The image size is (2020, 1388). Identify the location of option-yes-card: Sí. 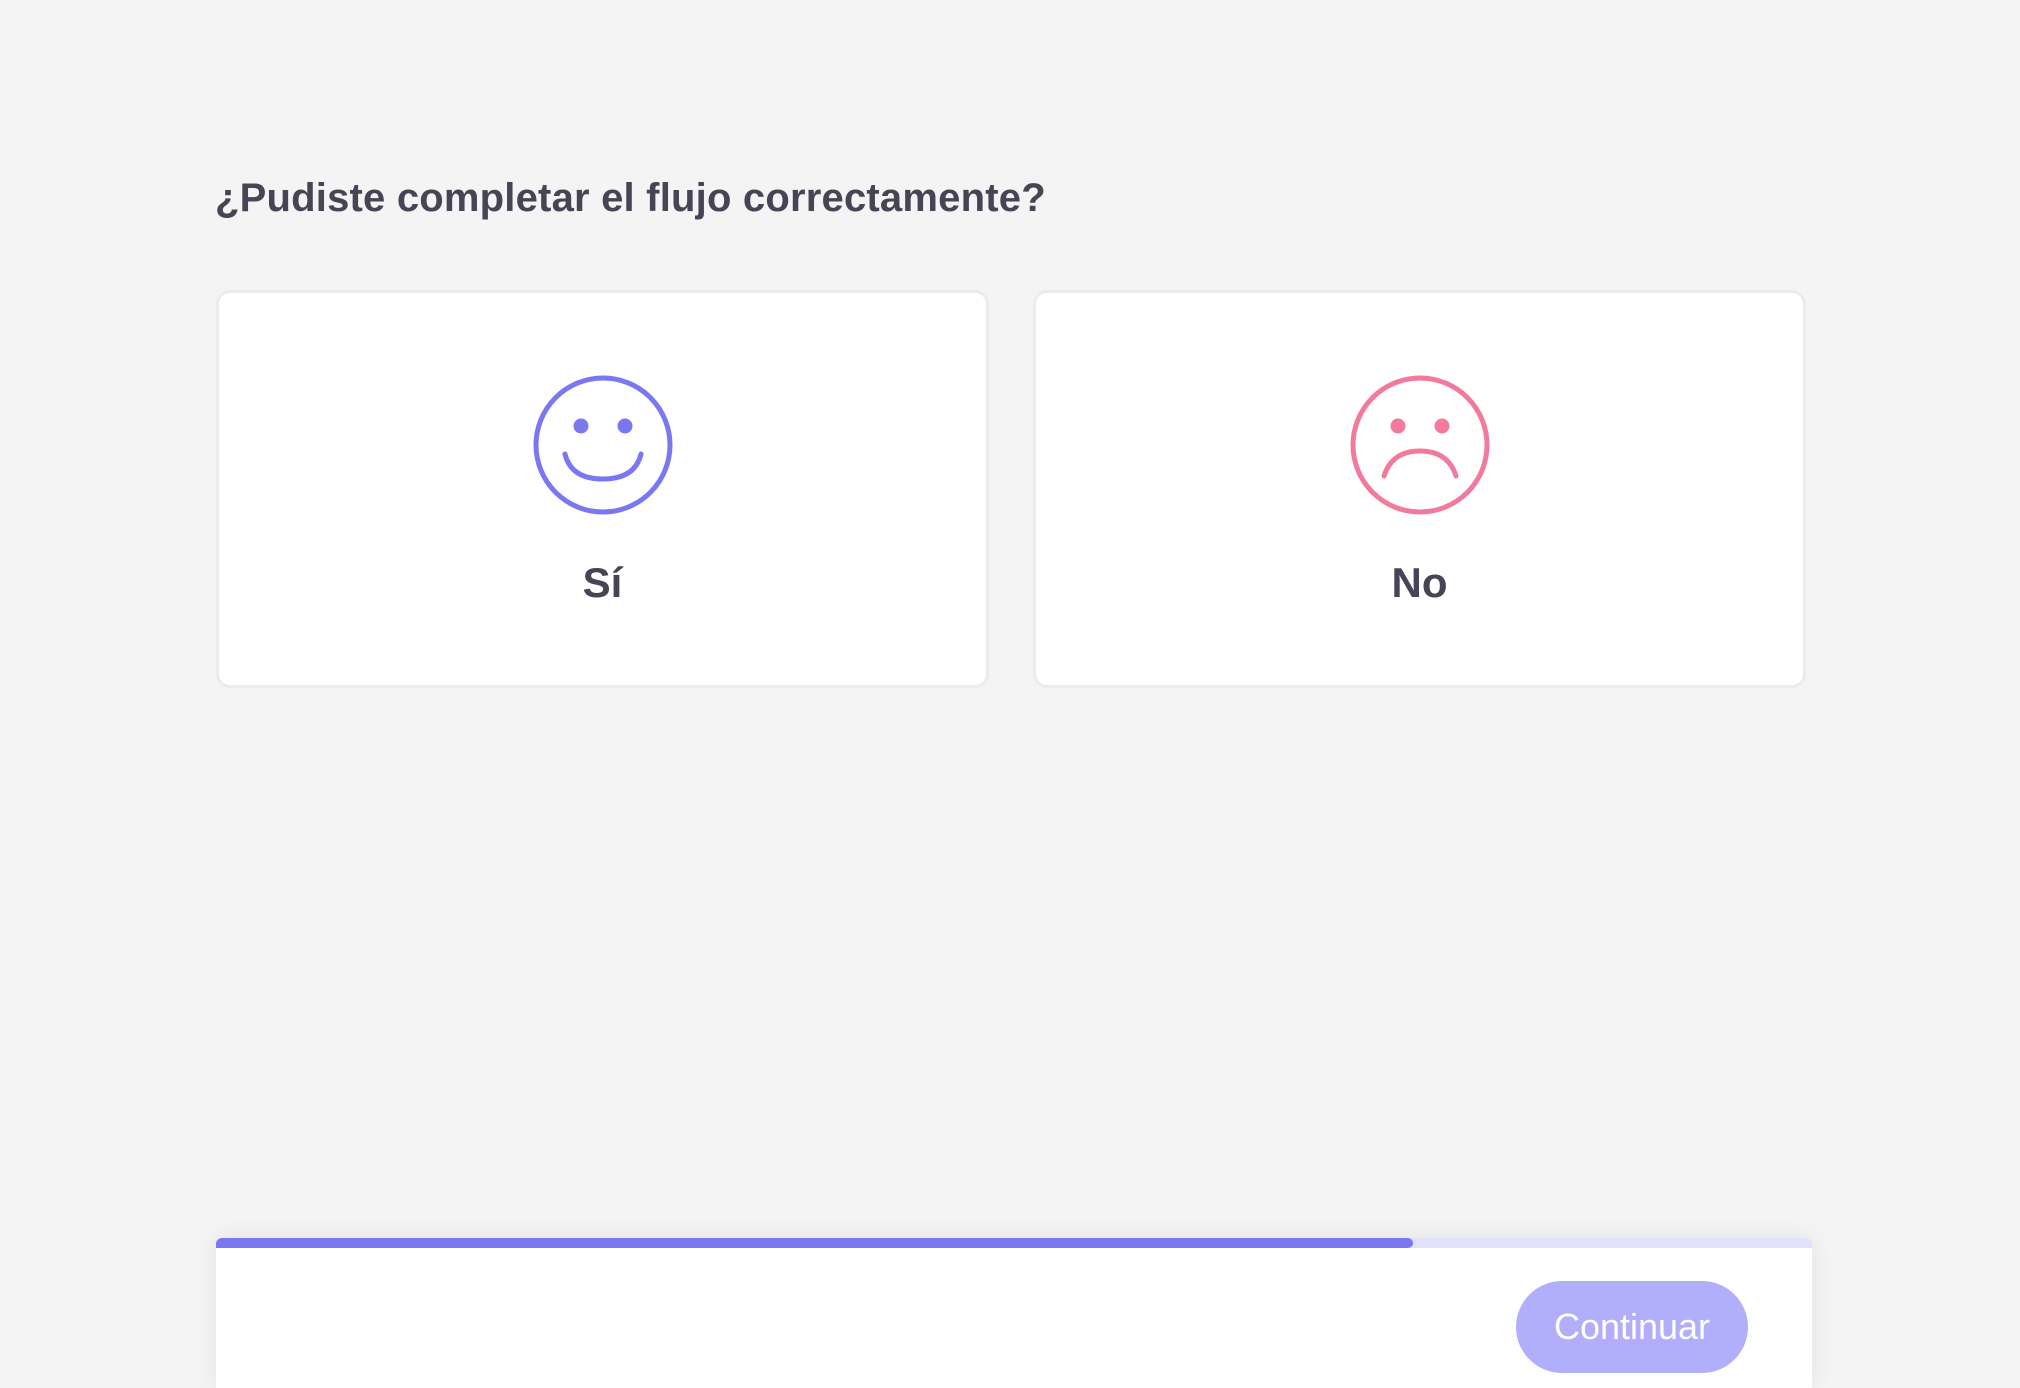
(602, 489).